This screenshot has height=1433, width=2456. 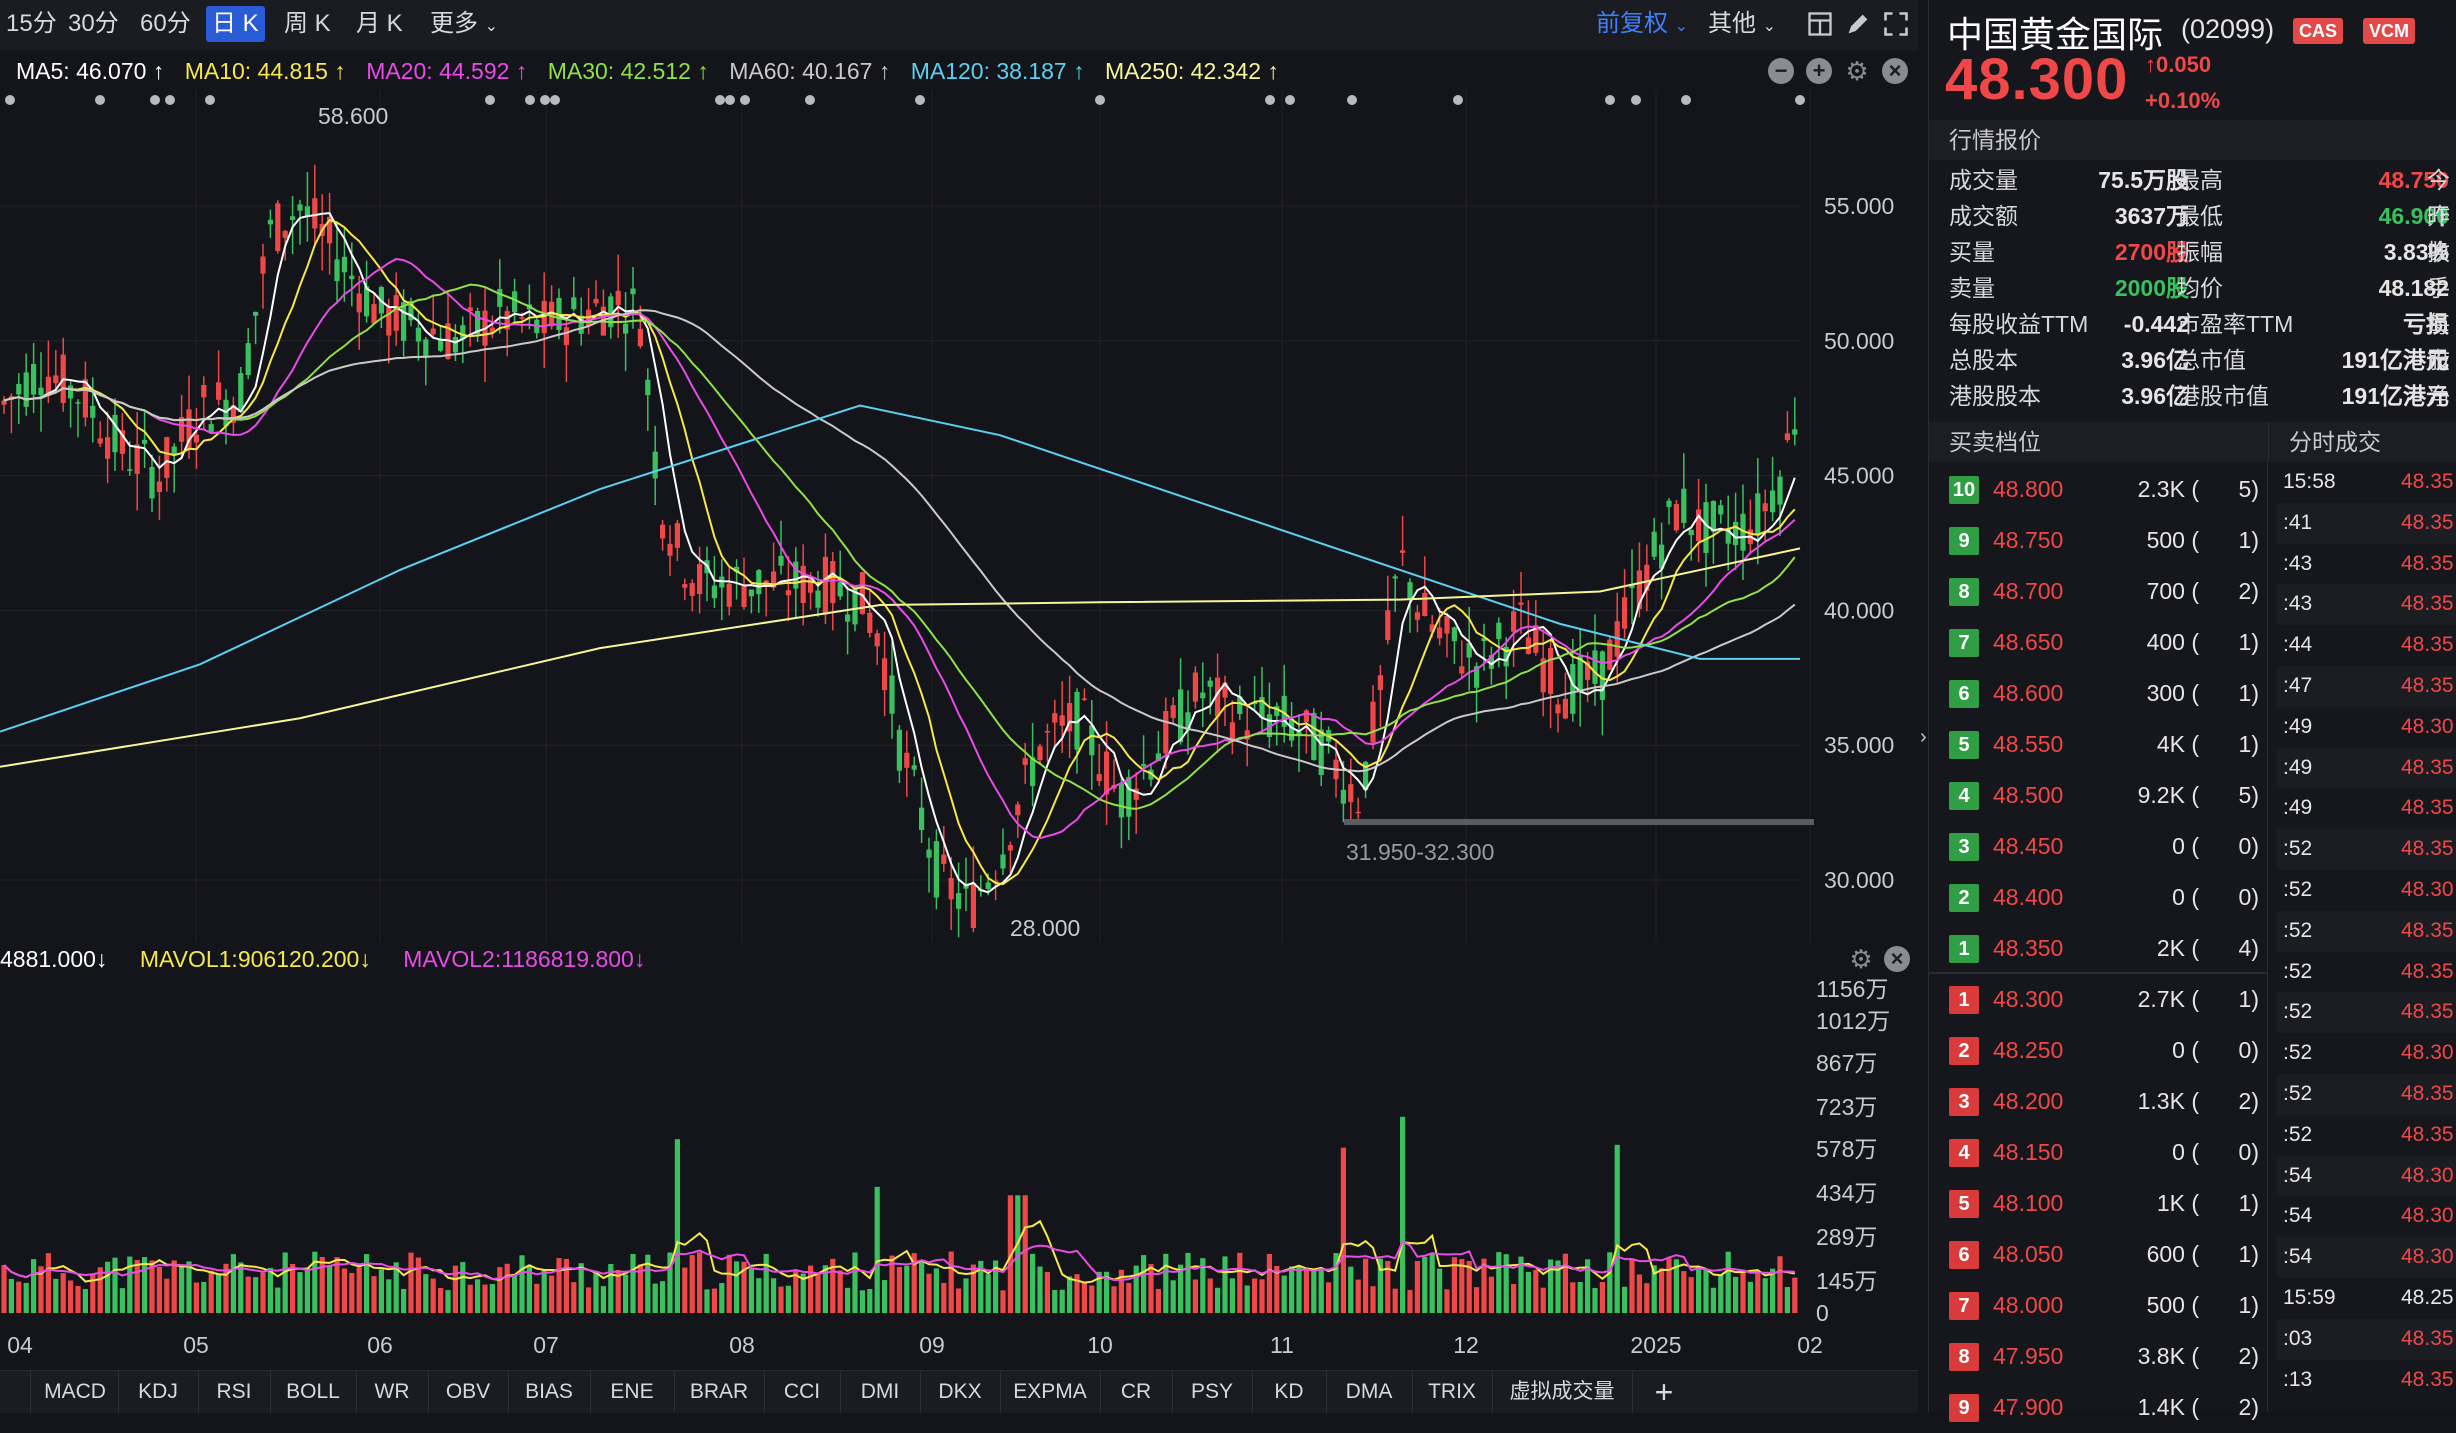 I want to click on indicator-tab-7: ENE, so click(x=632, y=1392).